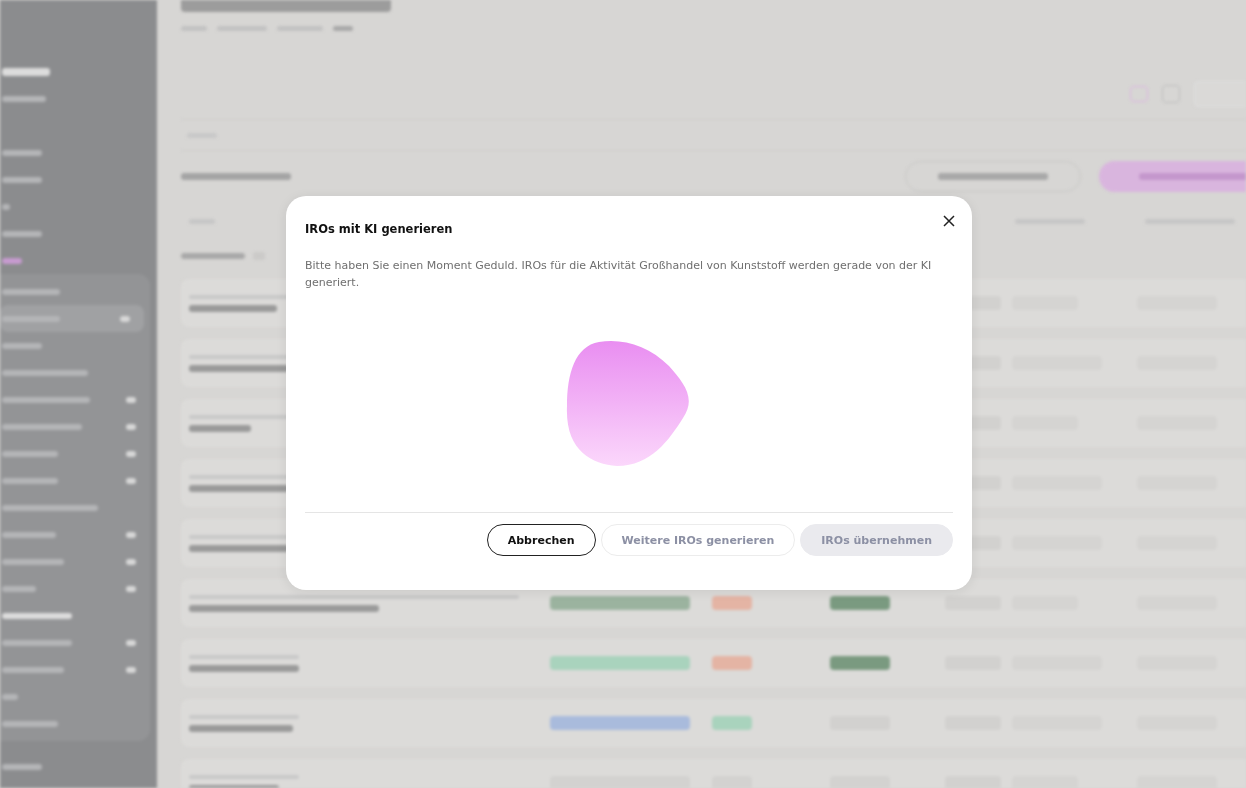 This screenshot has height=788, width=1246. I want to click on dialog-title: IROs mit KI generieren, so click(379, 229).